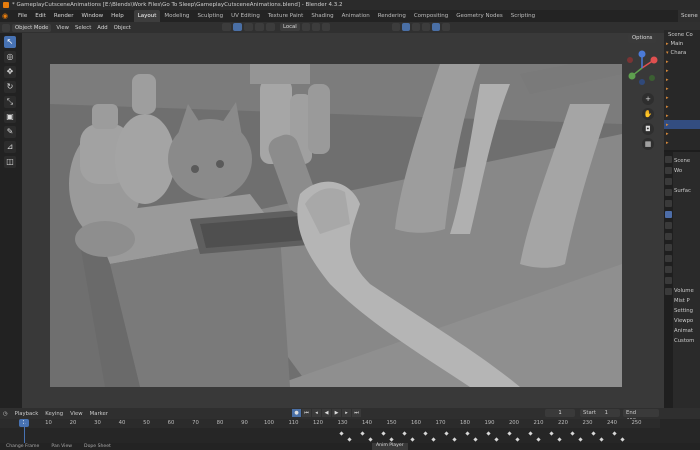 The image size is (700, 450). I want to click on view-layer-tab-icon, so click(668, 192).